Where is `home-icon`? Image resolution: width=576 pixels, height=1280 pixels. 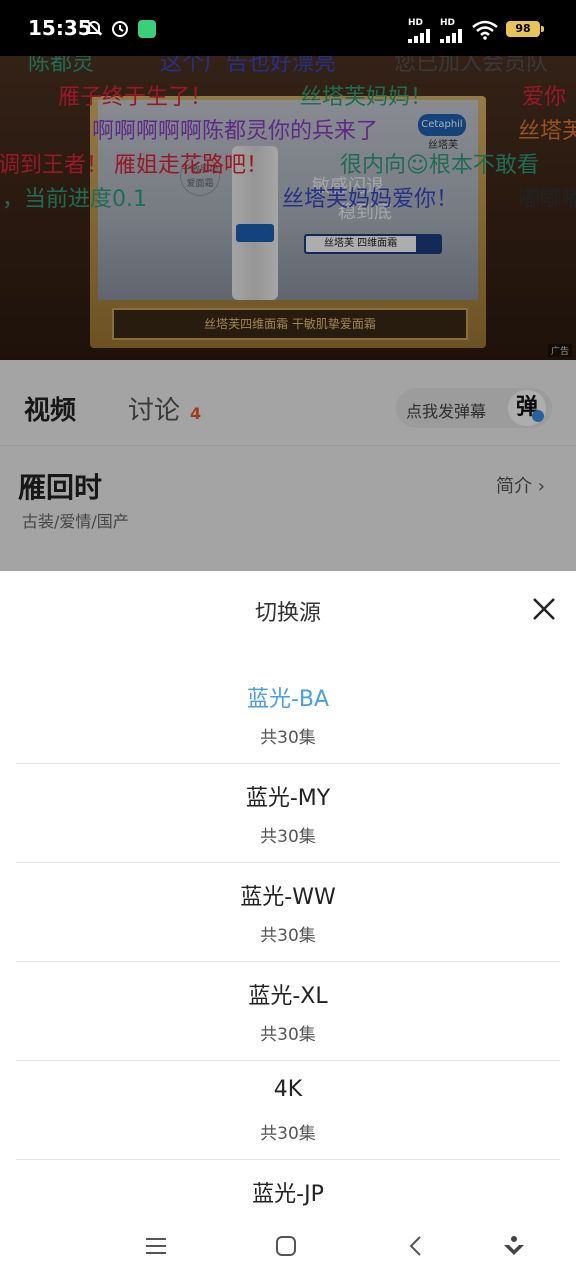 home-icon is located at coordinates (286, 1246).